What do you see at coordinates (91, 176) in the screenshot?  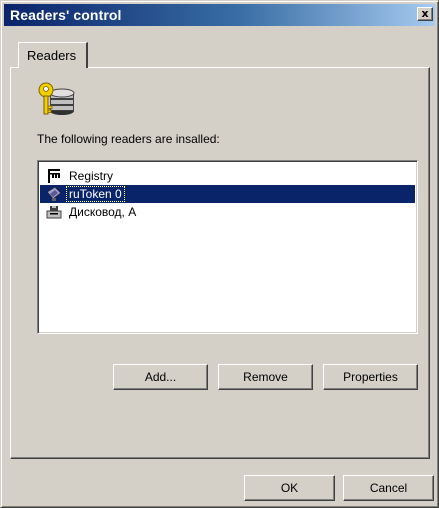 I see `reader-label-registry: Registry` at bounding box center [91, 176].